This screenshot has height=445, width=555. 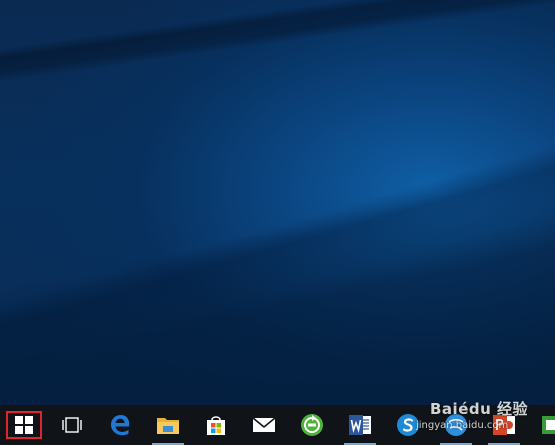 I want to click on taskbar-app-green-refresh, so click(x=312, y=425).